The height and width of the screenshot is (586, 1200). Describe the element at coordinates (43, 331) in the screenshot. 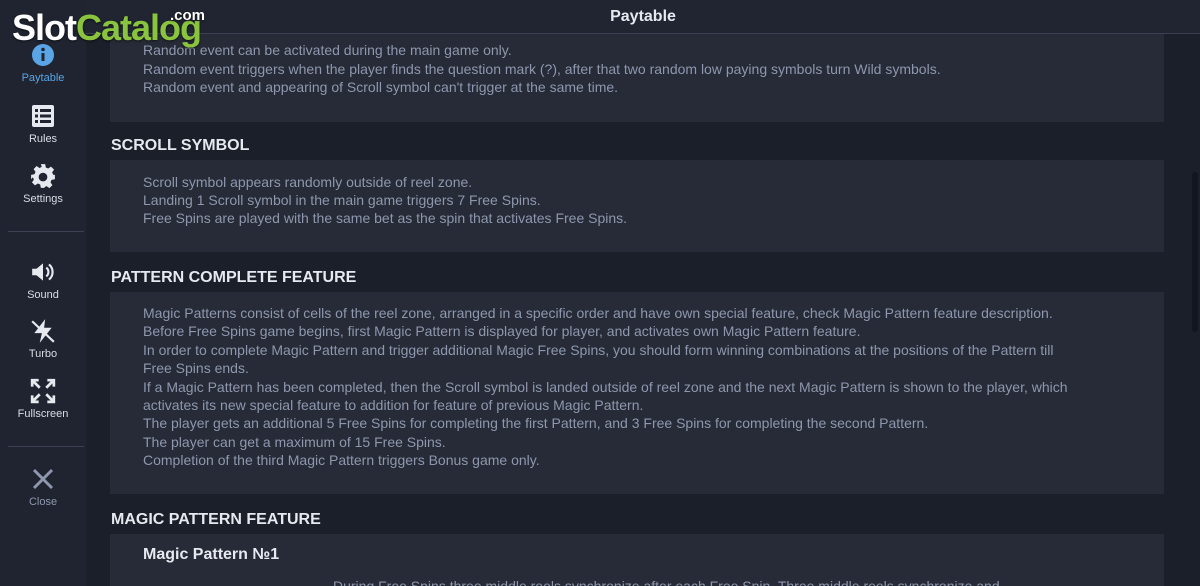

I see `lightning-icon` at that location.